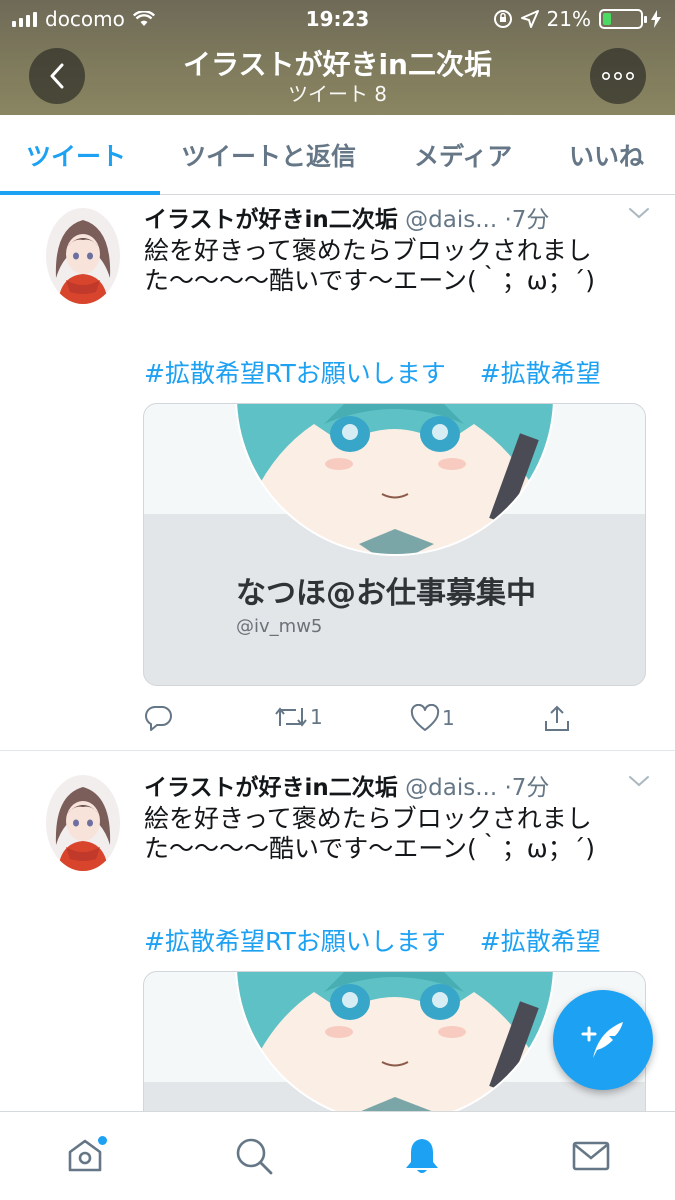 The height and width of the screenshot is (1200, 675). What do you see at coordinates (502, 19) in the screenshot?
I see `orientation-lock-icon` at bounding box center [502, 19].